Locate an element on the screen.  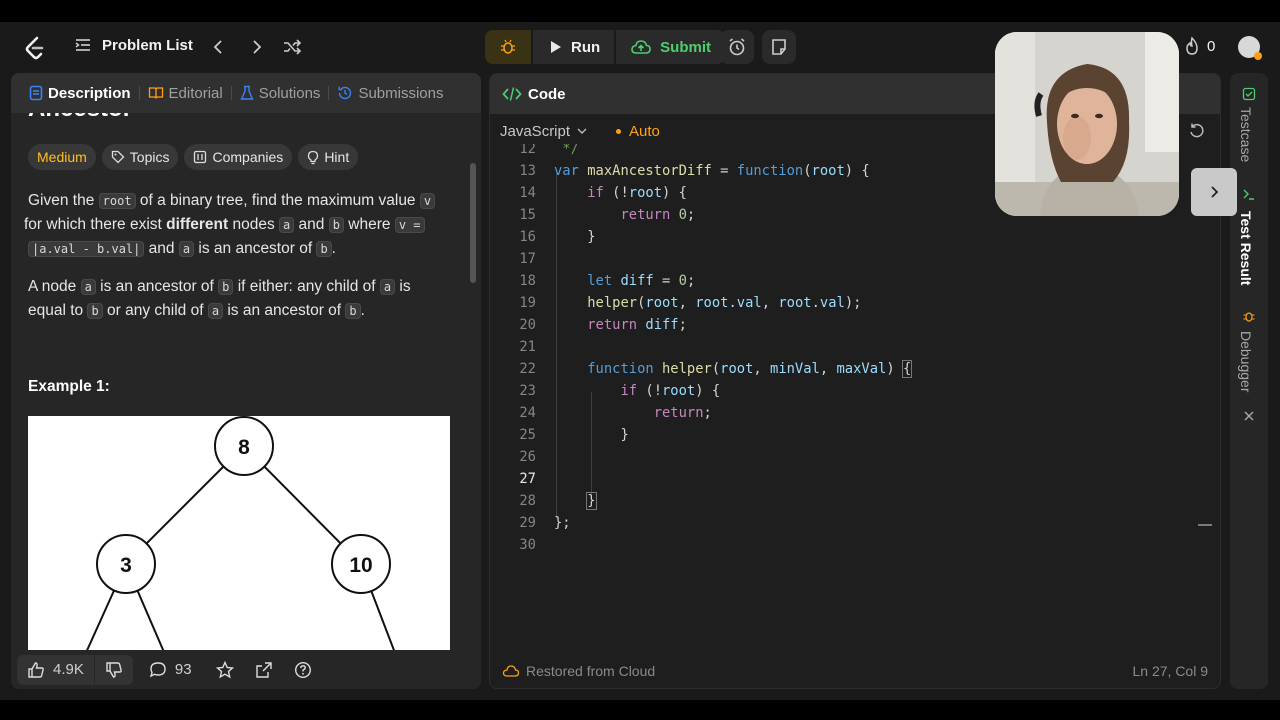
tab-description: Description is located at coordinates (80, 93).